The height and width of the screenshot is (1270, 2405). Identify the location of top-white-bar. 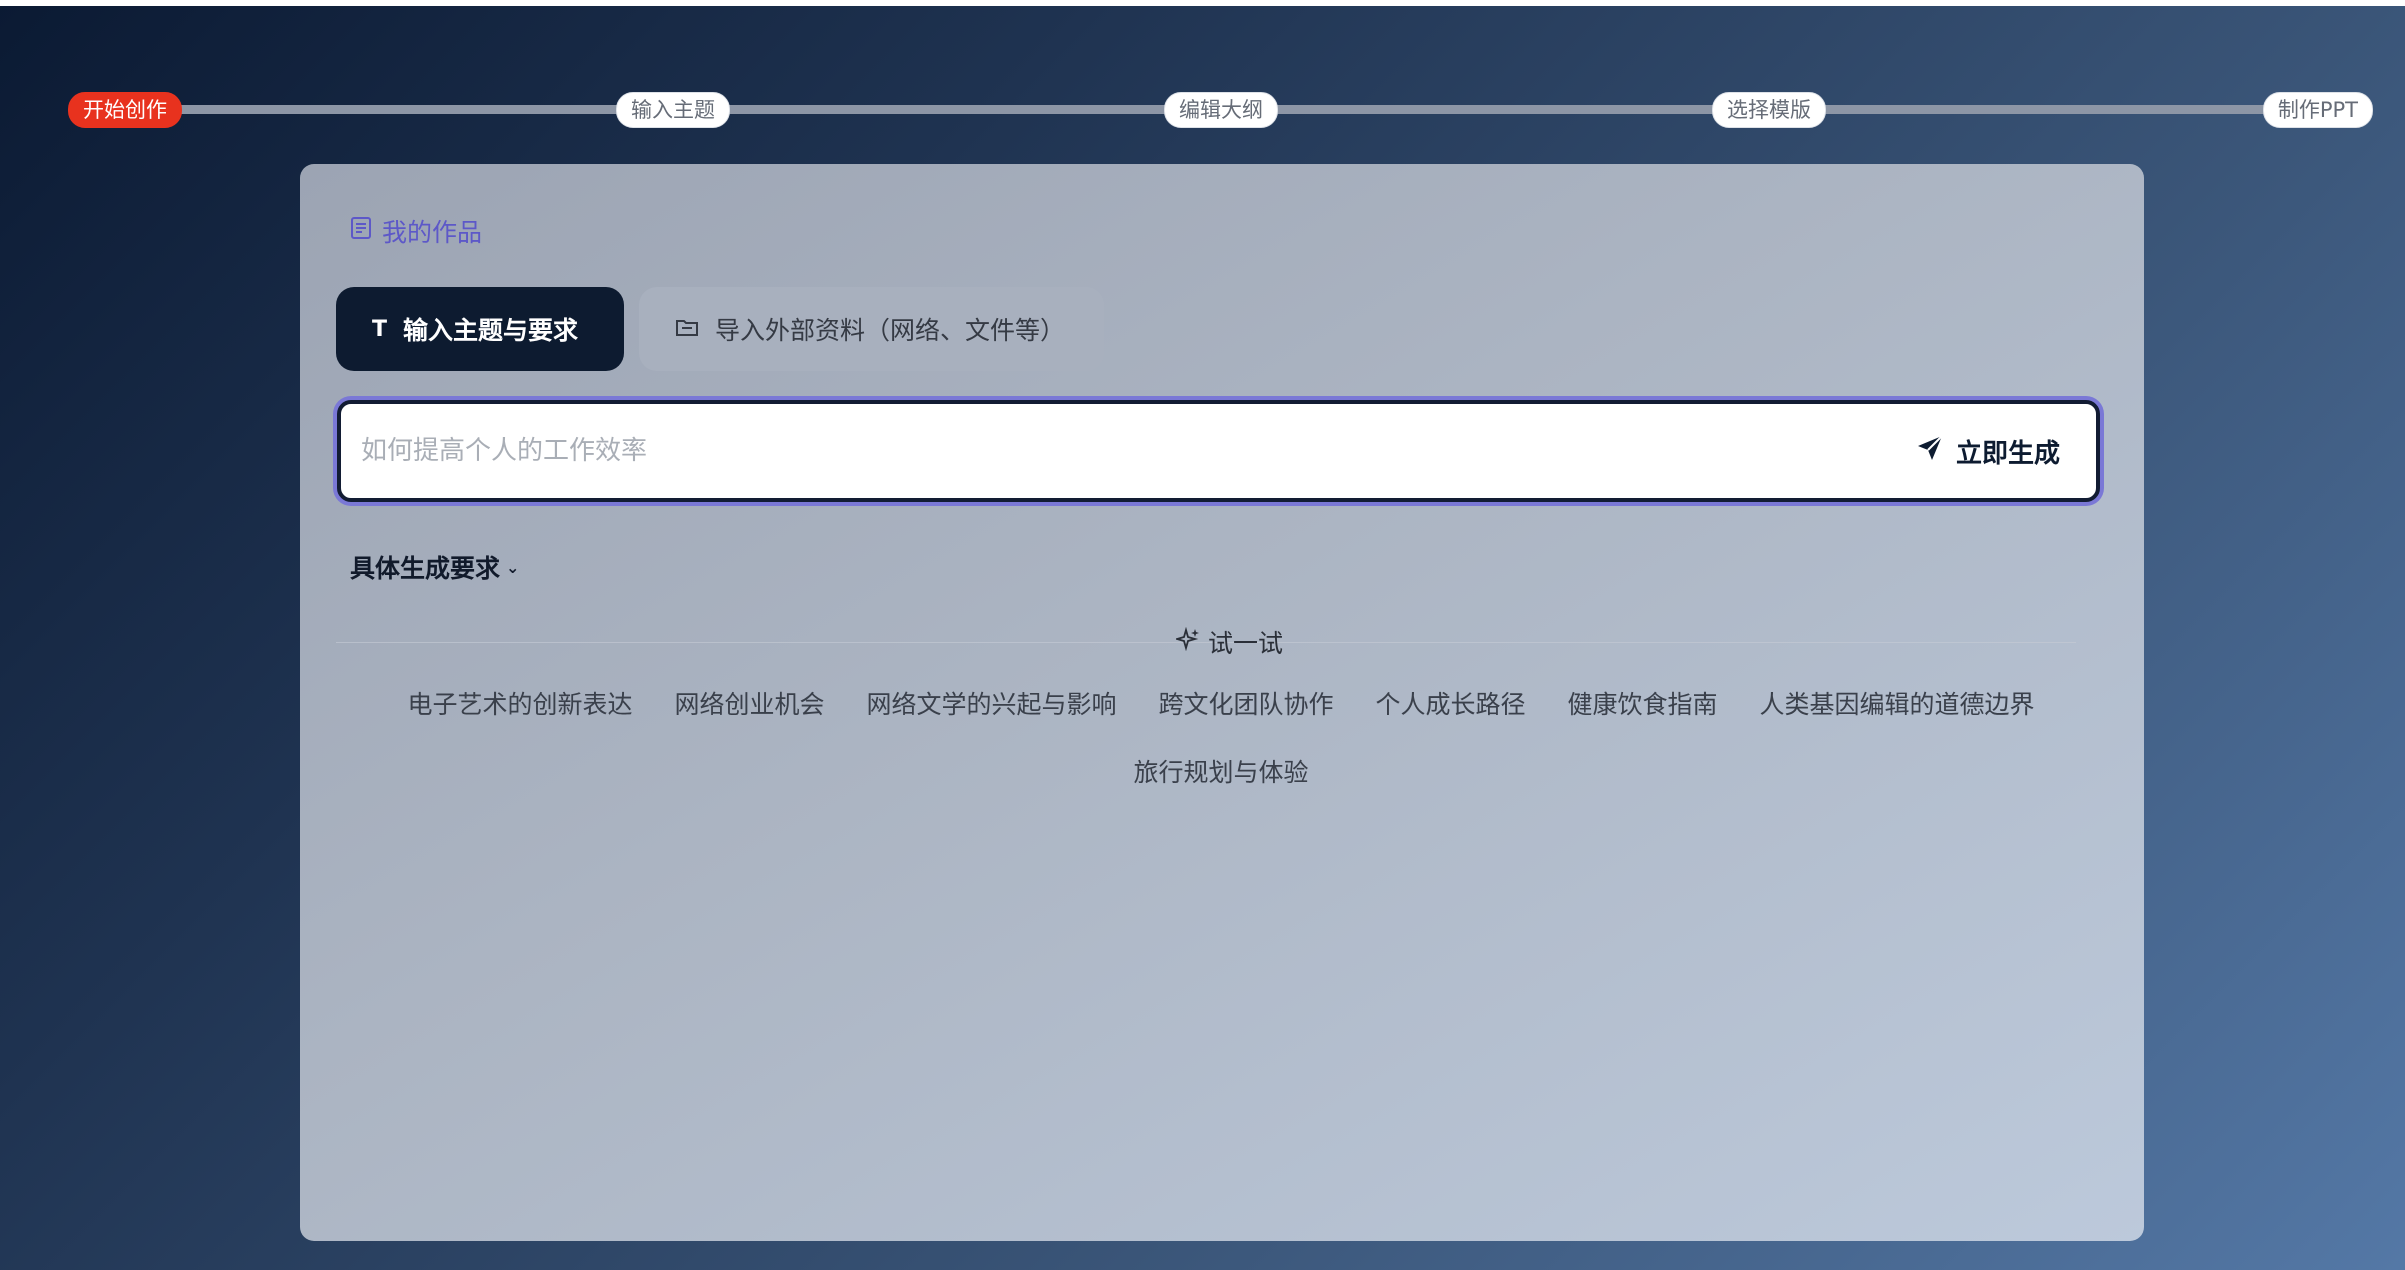
(1202, 3).